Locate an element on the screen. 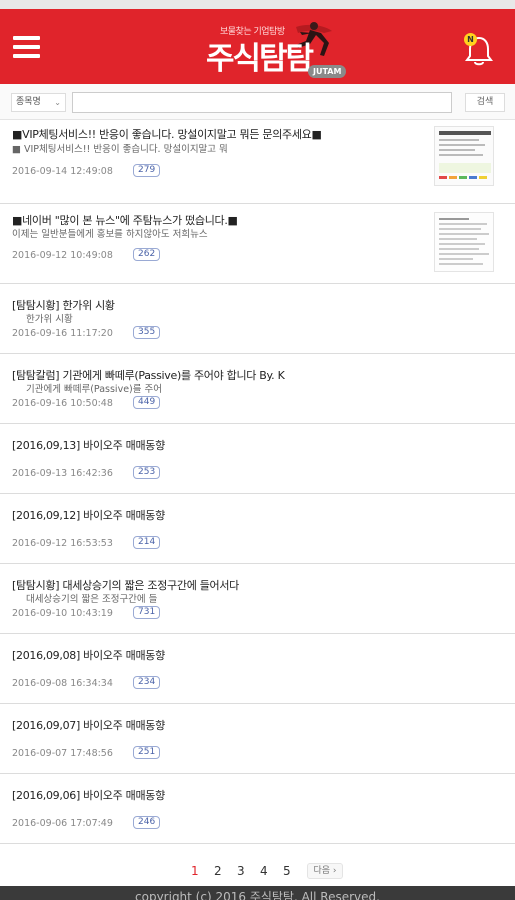 The height and width of the screenshot is (900, 515). view-count-badge: 214 is located at coordinates (147, 542).